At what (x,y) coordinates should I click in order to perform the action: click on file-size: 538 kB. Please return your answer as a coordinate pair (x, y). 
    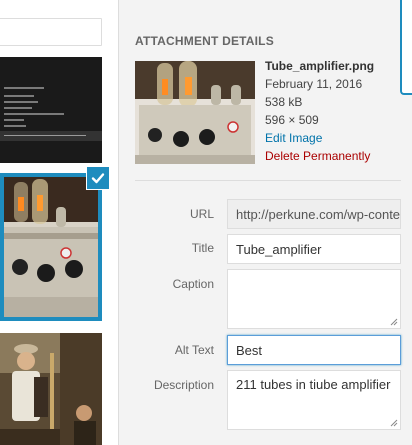
    Looking at the image, I should click on (284, 102).